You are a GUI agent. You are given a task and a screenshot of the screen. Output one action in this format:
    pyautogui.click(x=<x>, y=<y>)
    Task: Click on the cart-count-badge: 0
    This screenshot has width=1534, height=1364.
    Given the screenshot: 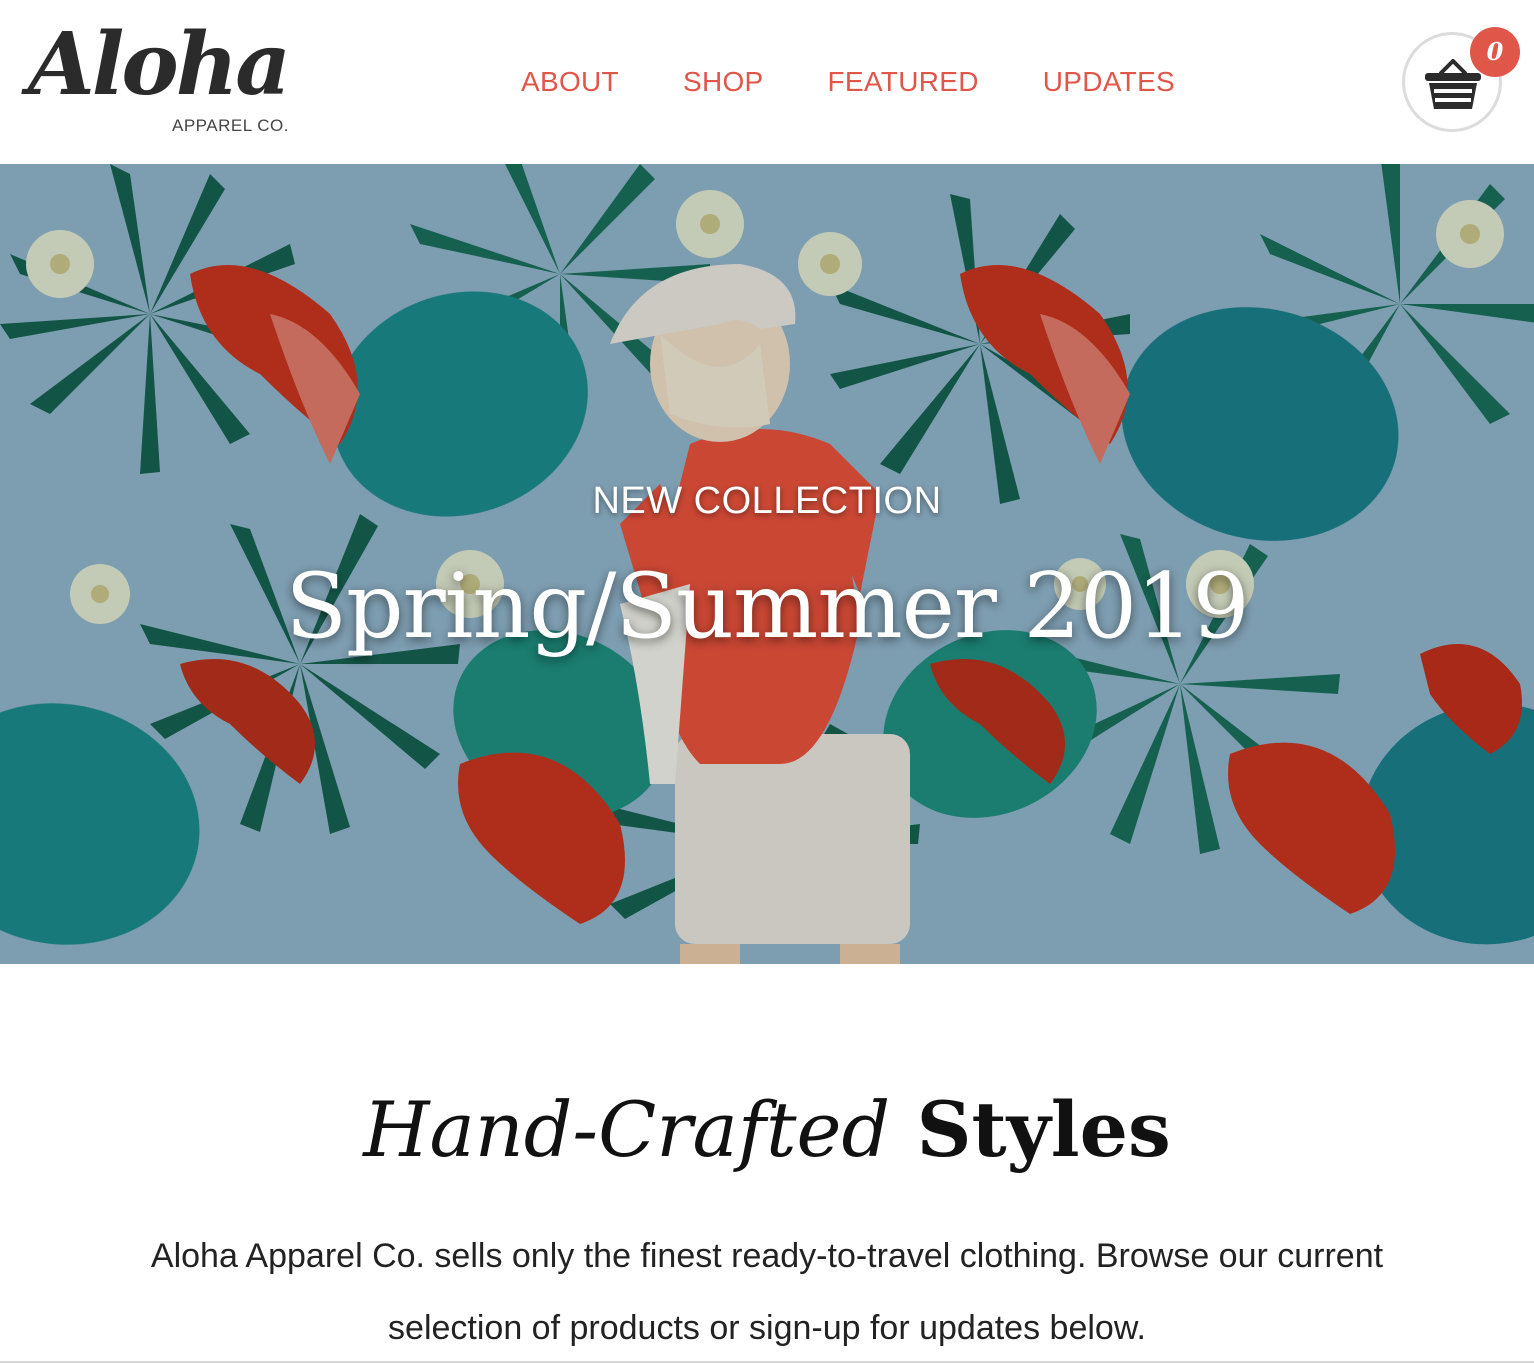 What is the action you would take?
    pyautogui.click(x=1495, y=52)
    